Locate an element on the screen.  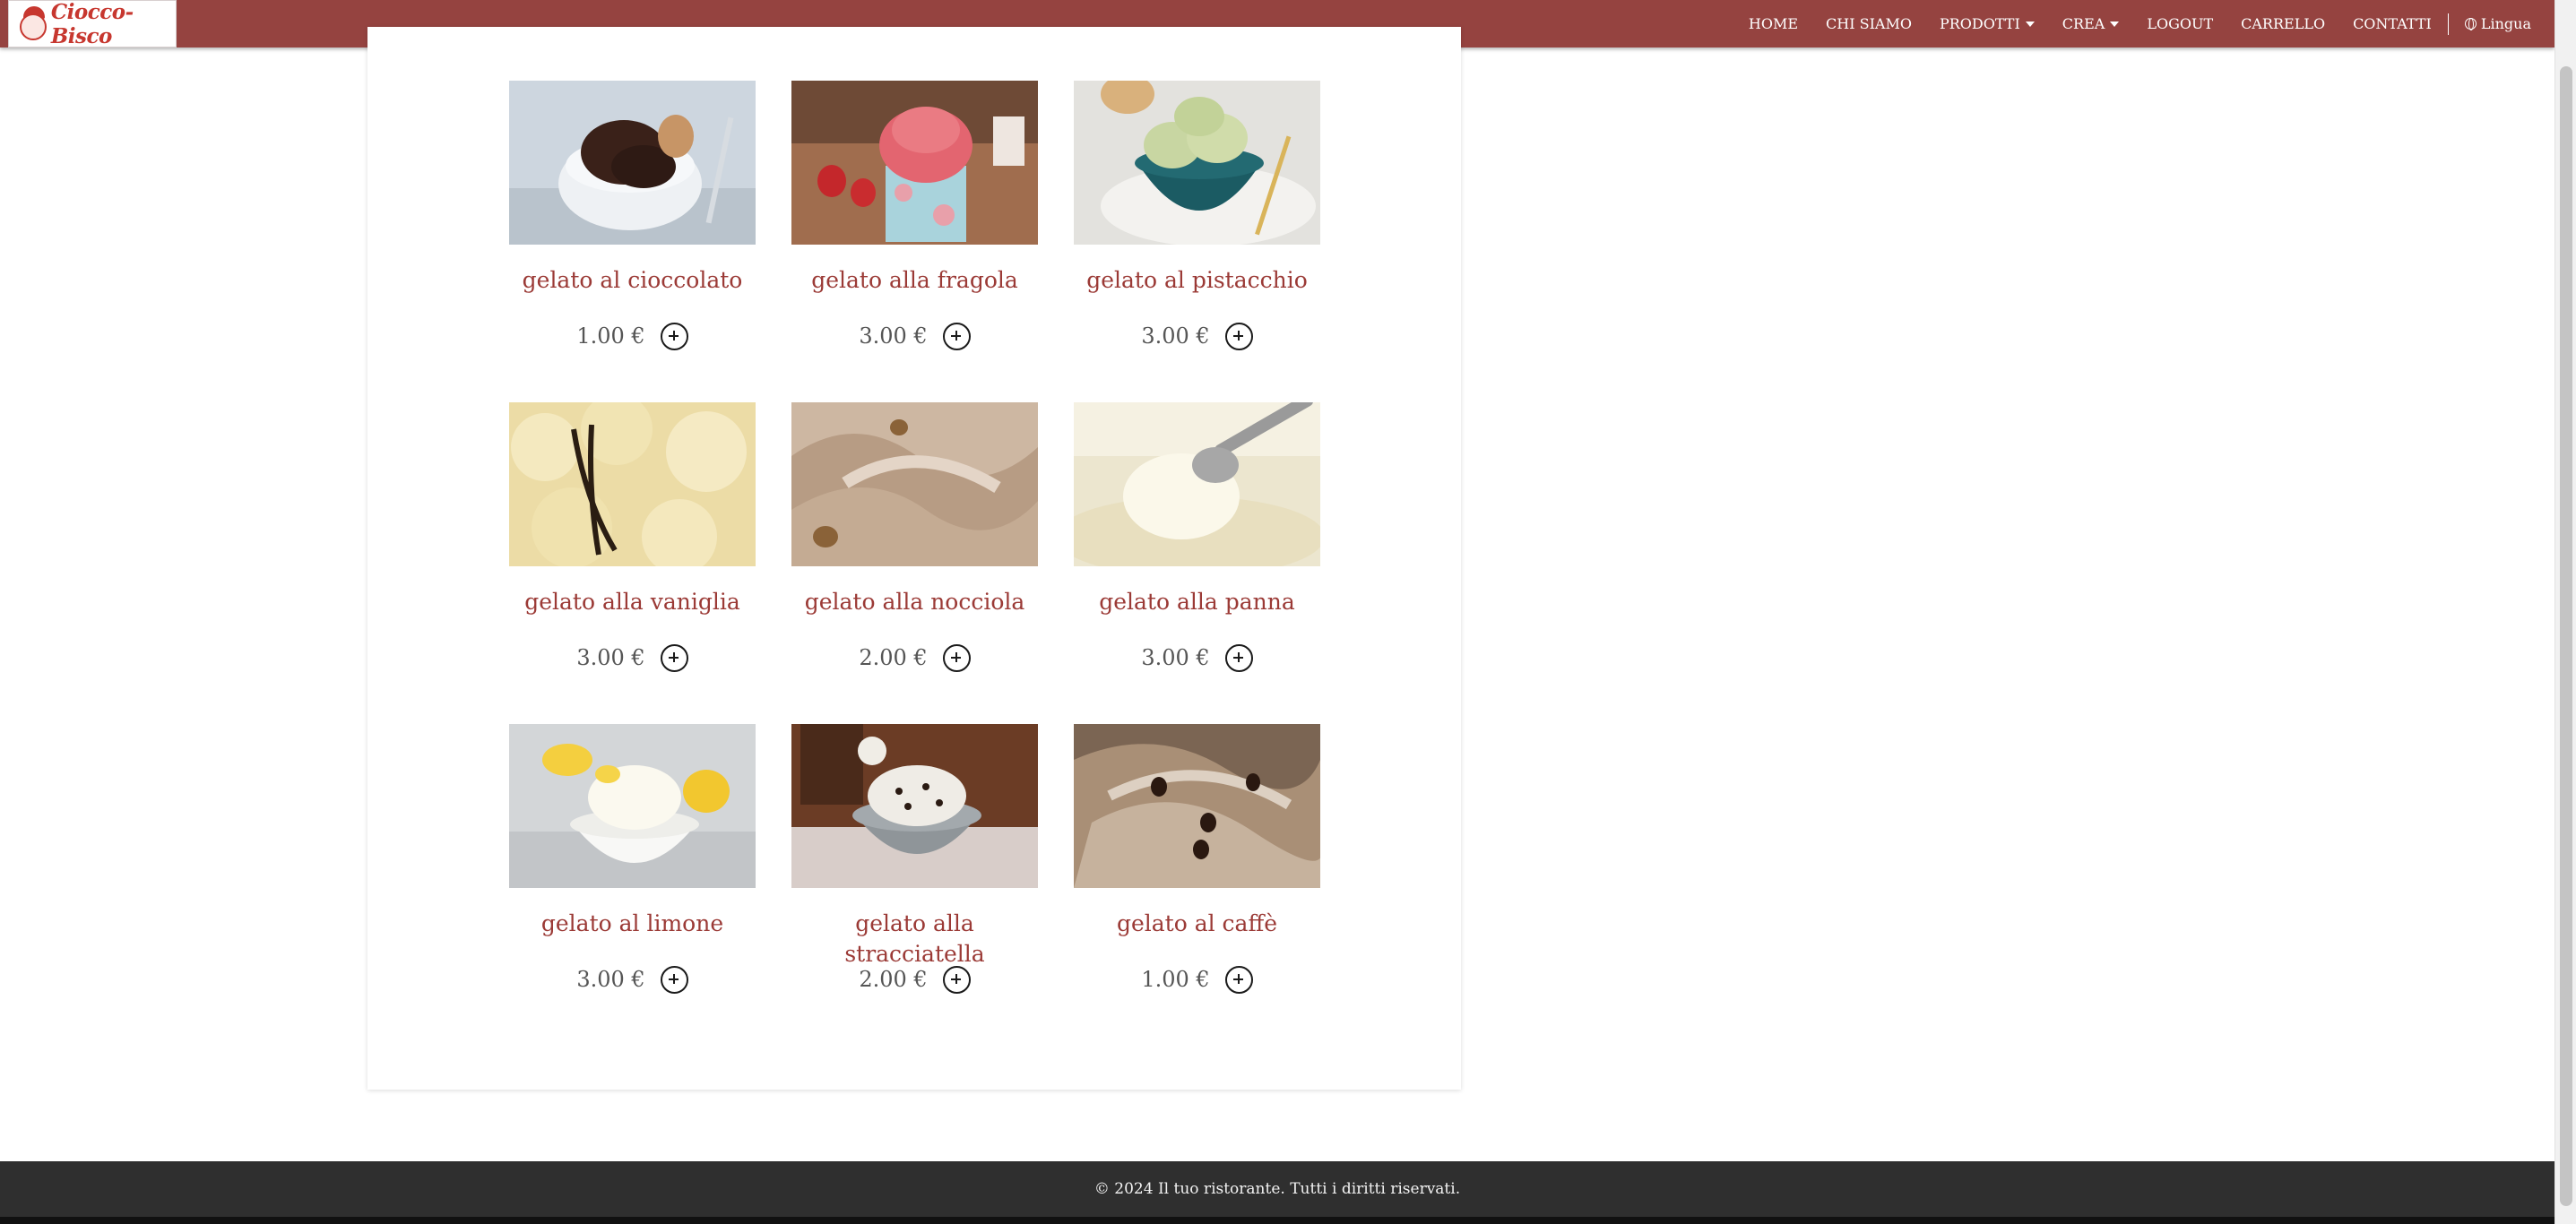
nav-language: Lingua is located at coordinates (2497, 24).